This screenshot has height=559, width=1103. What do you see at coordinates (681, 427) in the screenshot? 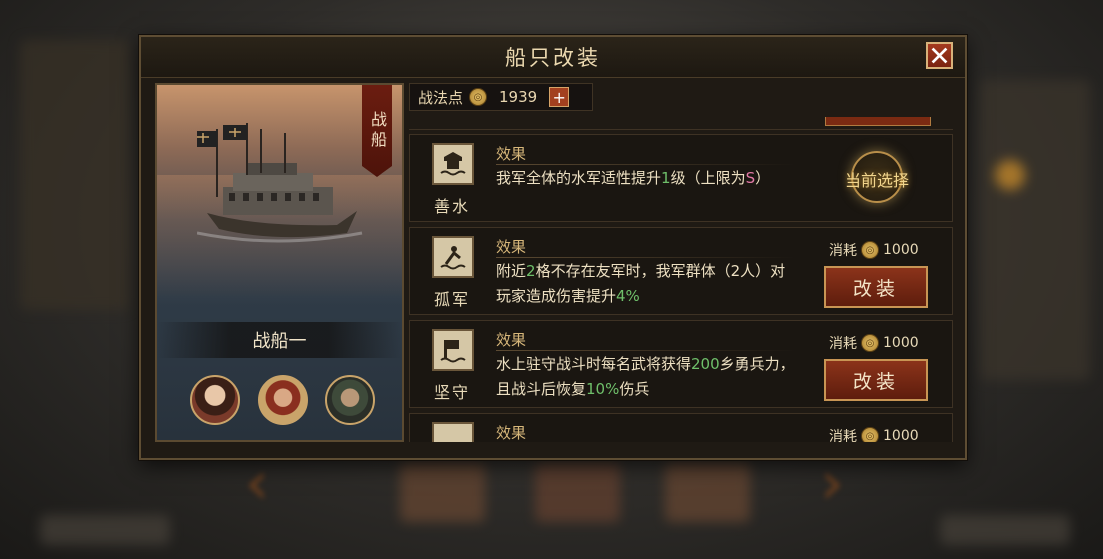
I see `modification-row-partial: 效果 消耗 ◎ 1000` at bounding box center [681, 427].